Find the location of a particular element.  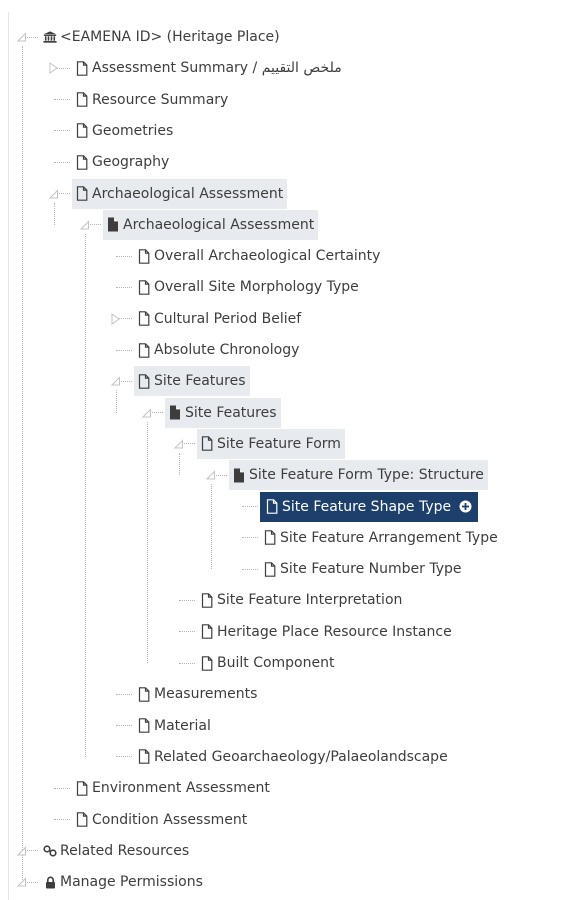

tree-node-box: Geometries is located at coordinates (124, 131).